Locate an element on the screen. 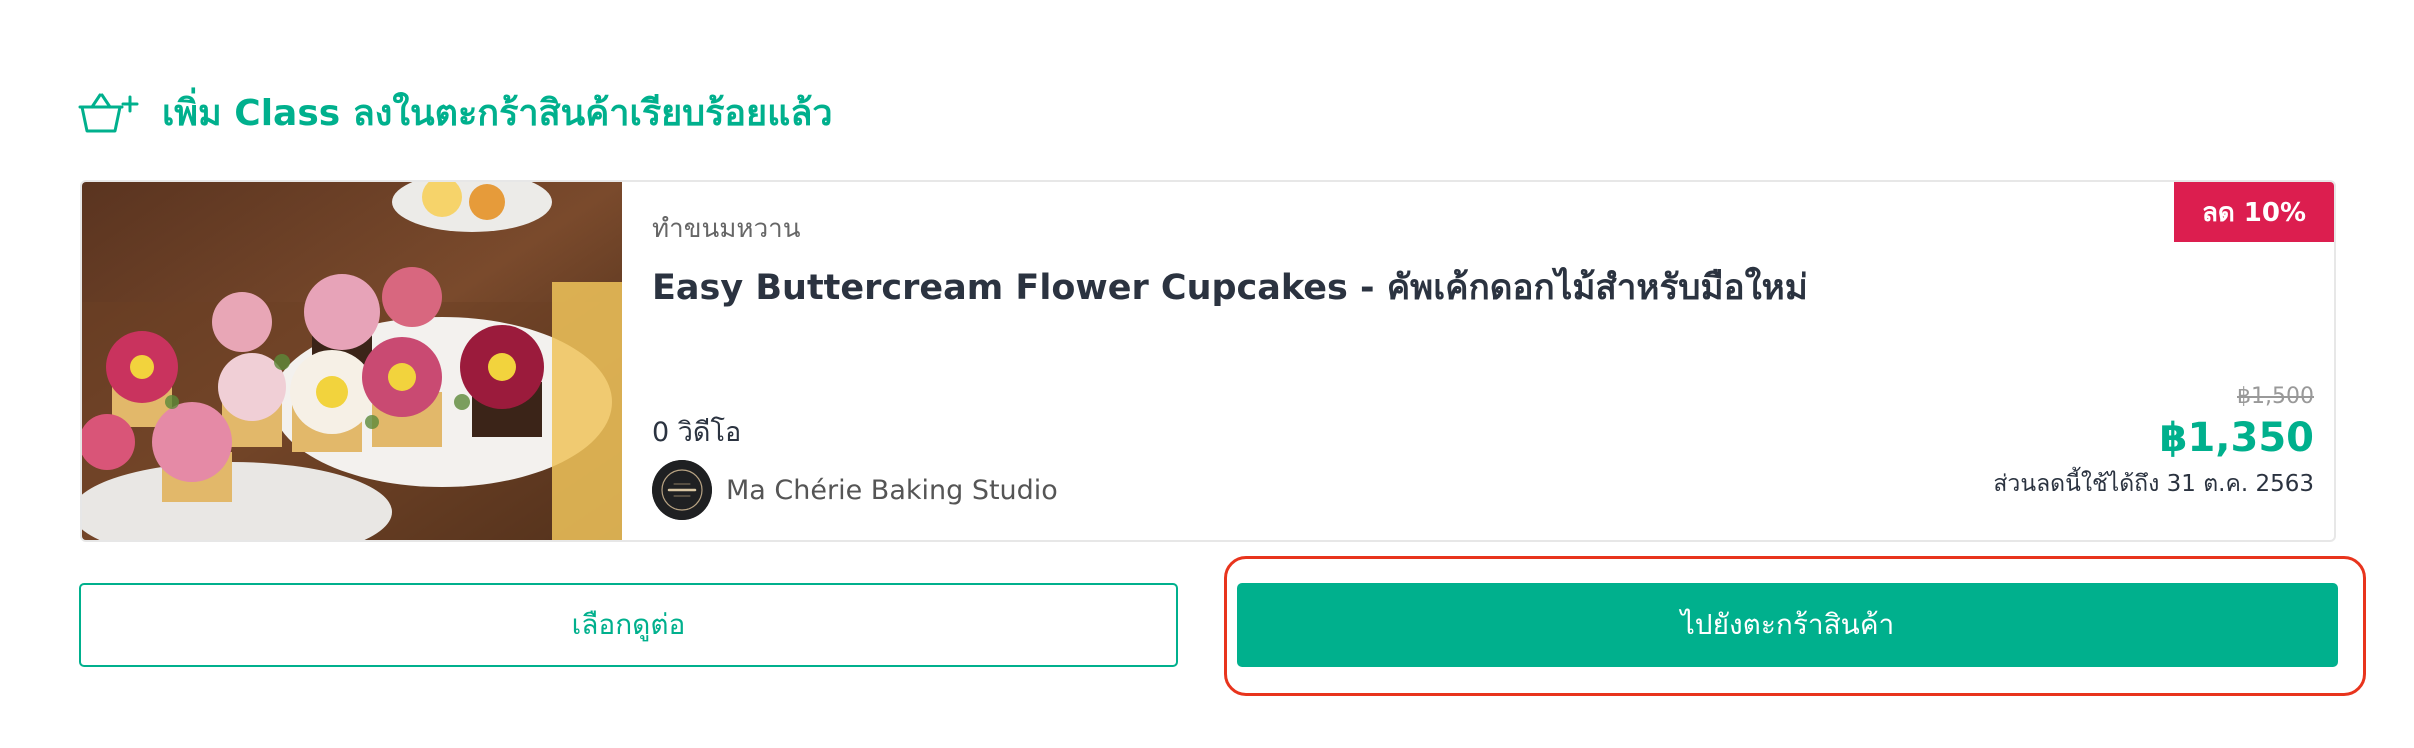 The height and width of the screenshot is (748, 2414). cupcakes-image is located at coordinates (352, 361).